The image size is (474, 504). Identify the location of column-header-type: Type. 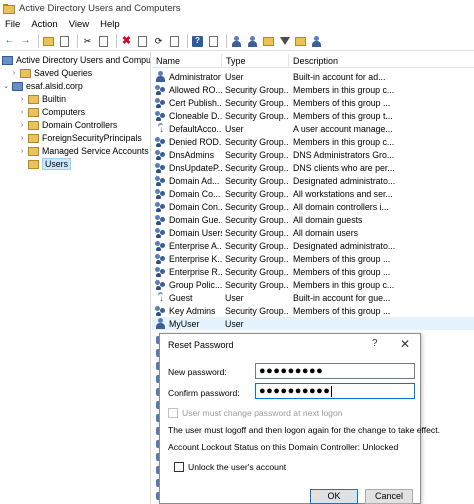
(255, 61).